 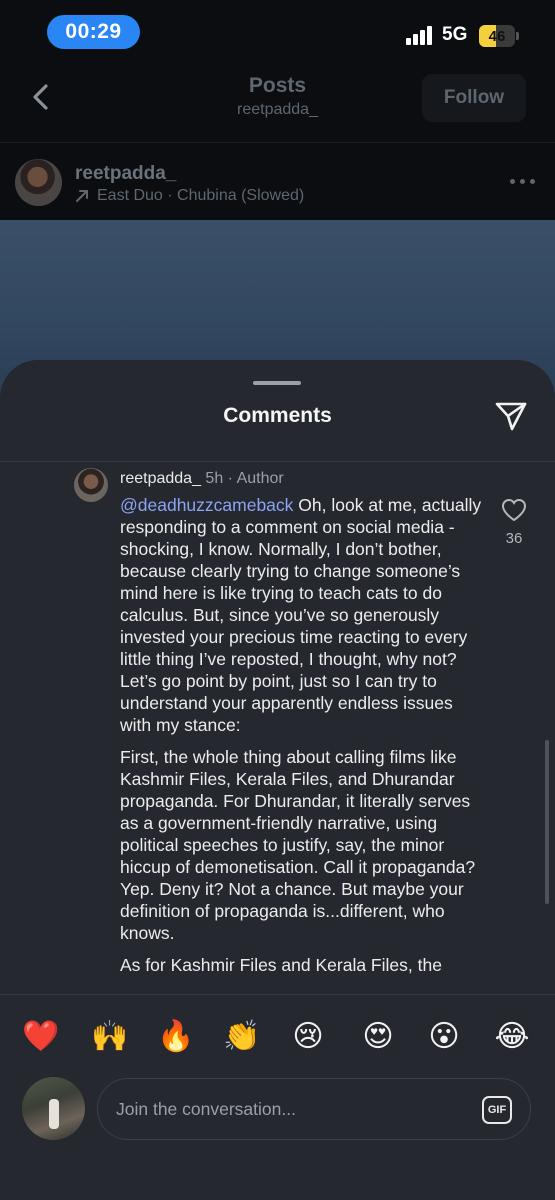 I want to click on signal-icon, so click(x=421, y=35).